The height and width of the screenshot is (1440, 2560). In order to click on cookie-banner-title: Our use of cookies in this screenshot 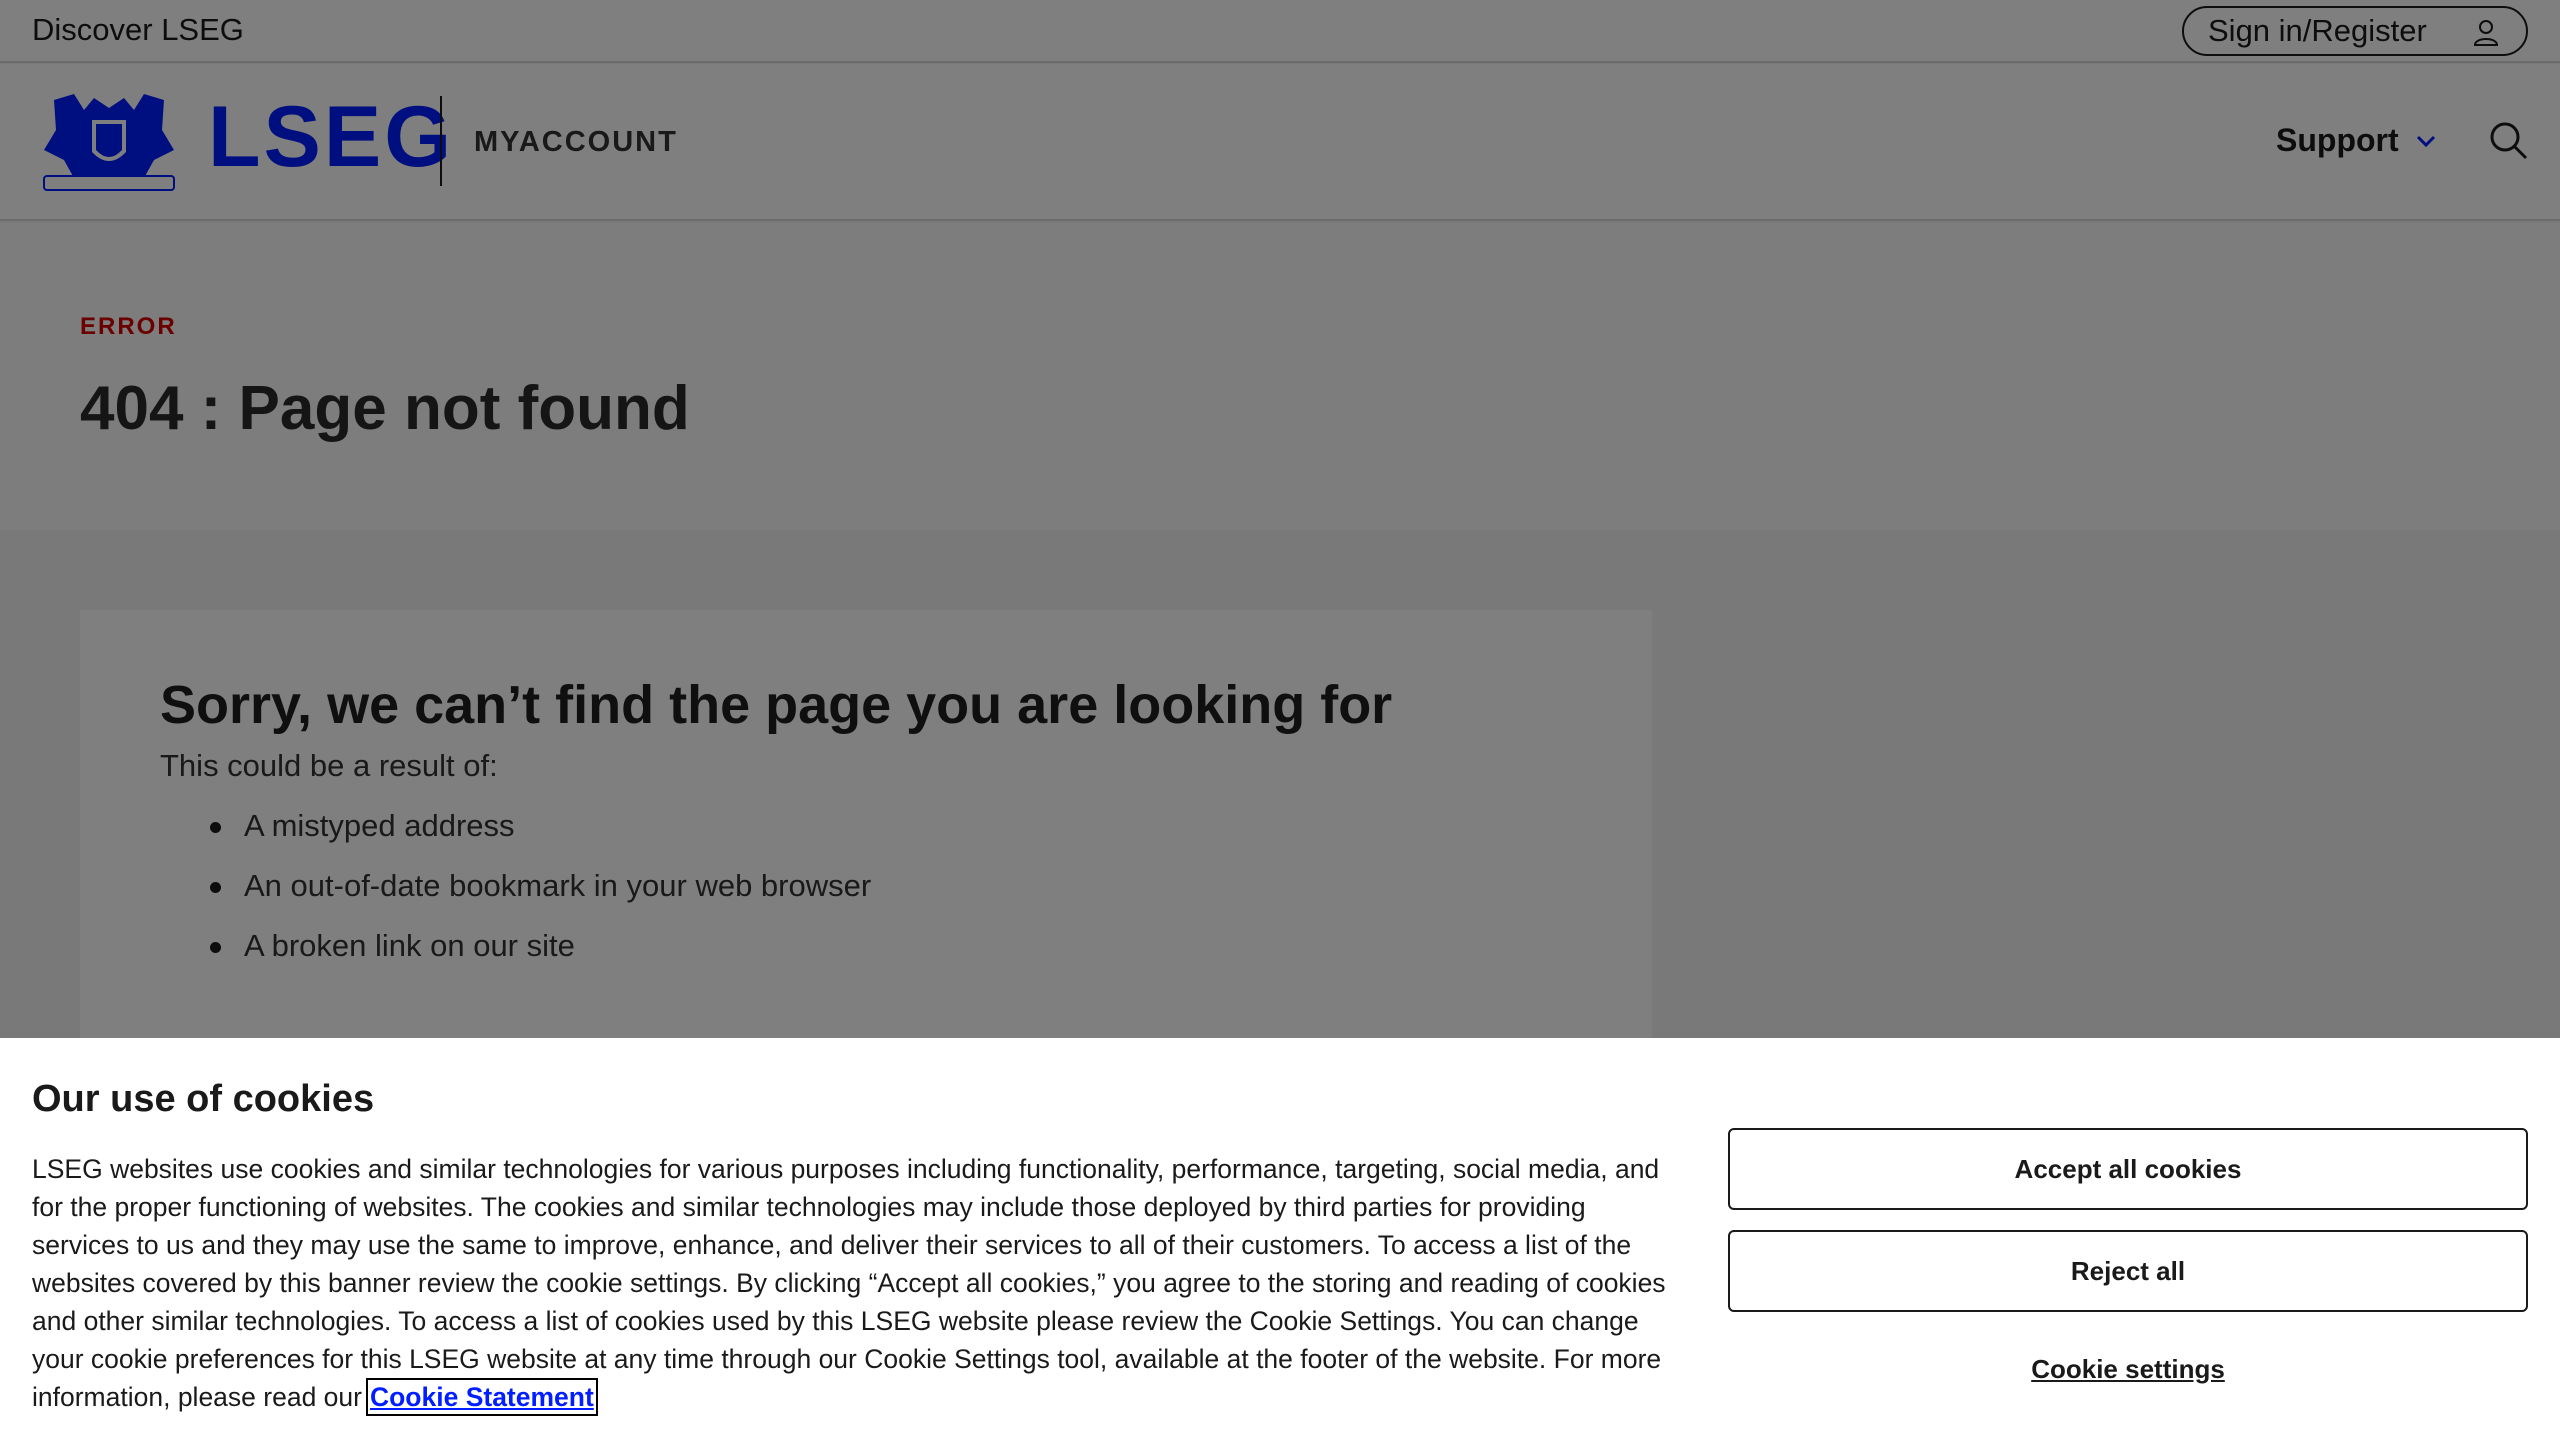, I will do `click(203, 1099)`.